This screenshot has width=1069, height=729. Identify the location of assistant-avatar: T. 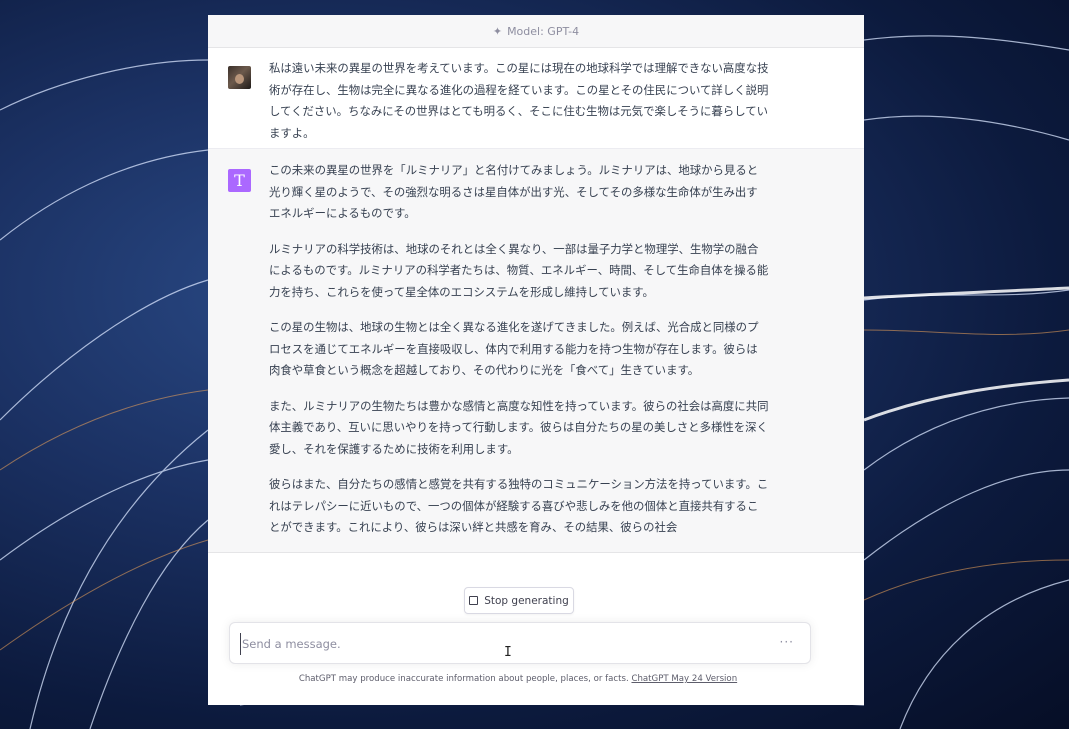
(239, 180).